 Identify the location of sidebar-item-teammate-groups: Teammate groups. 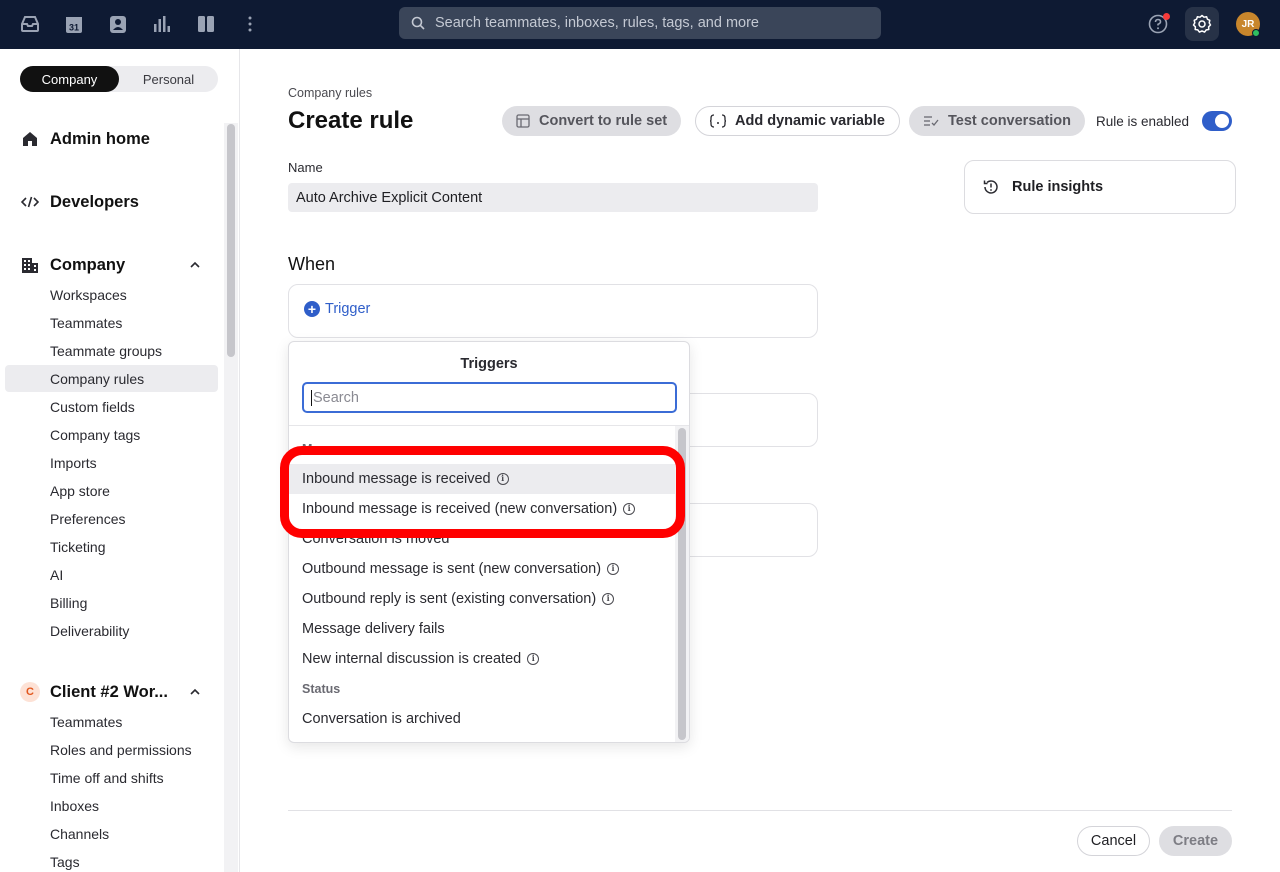
(106, 351).